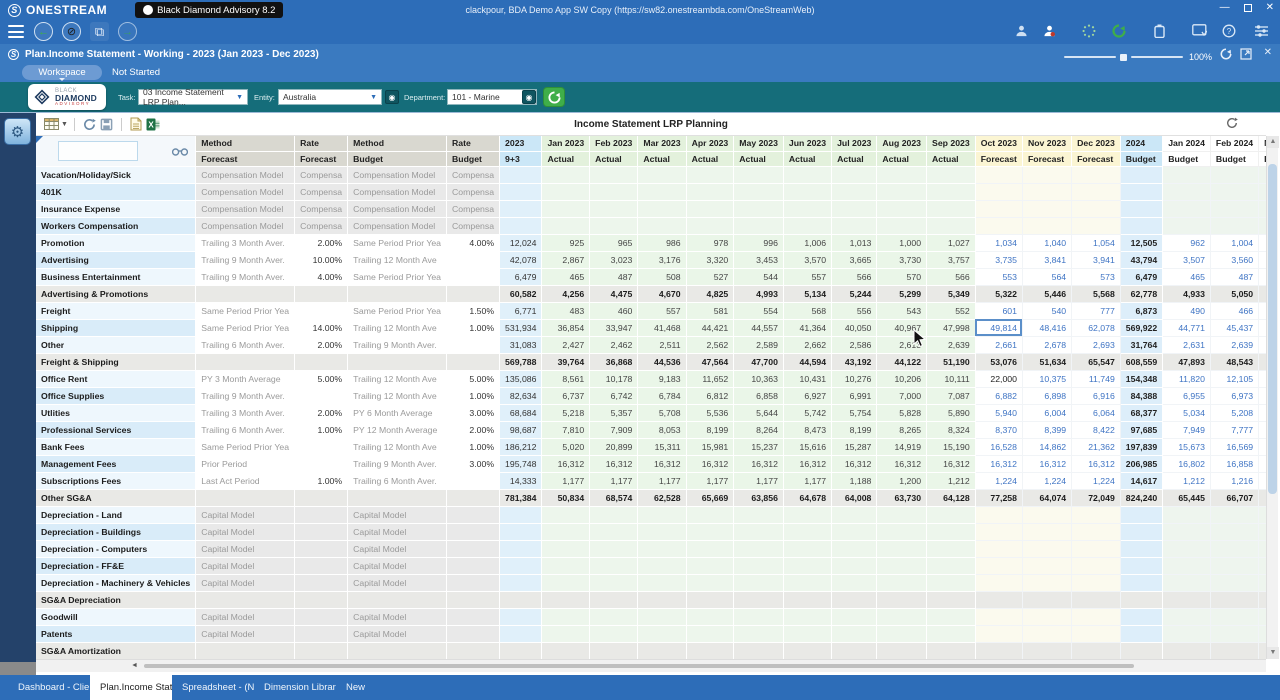 The image size is (1280, 700). I want to click on grid-cell: Last Act Period, so click(245, 481).